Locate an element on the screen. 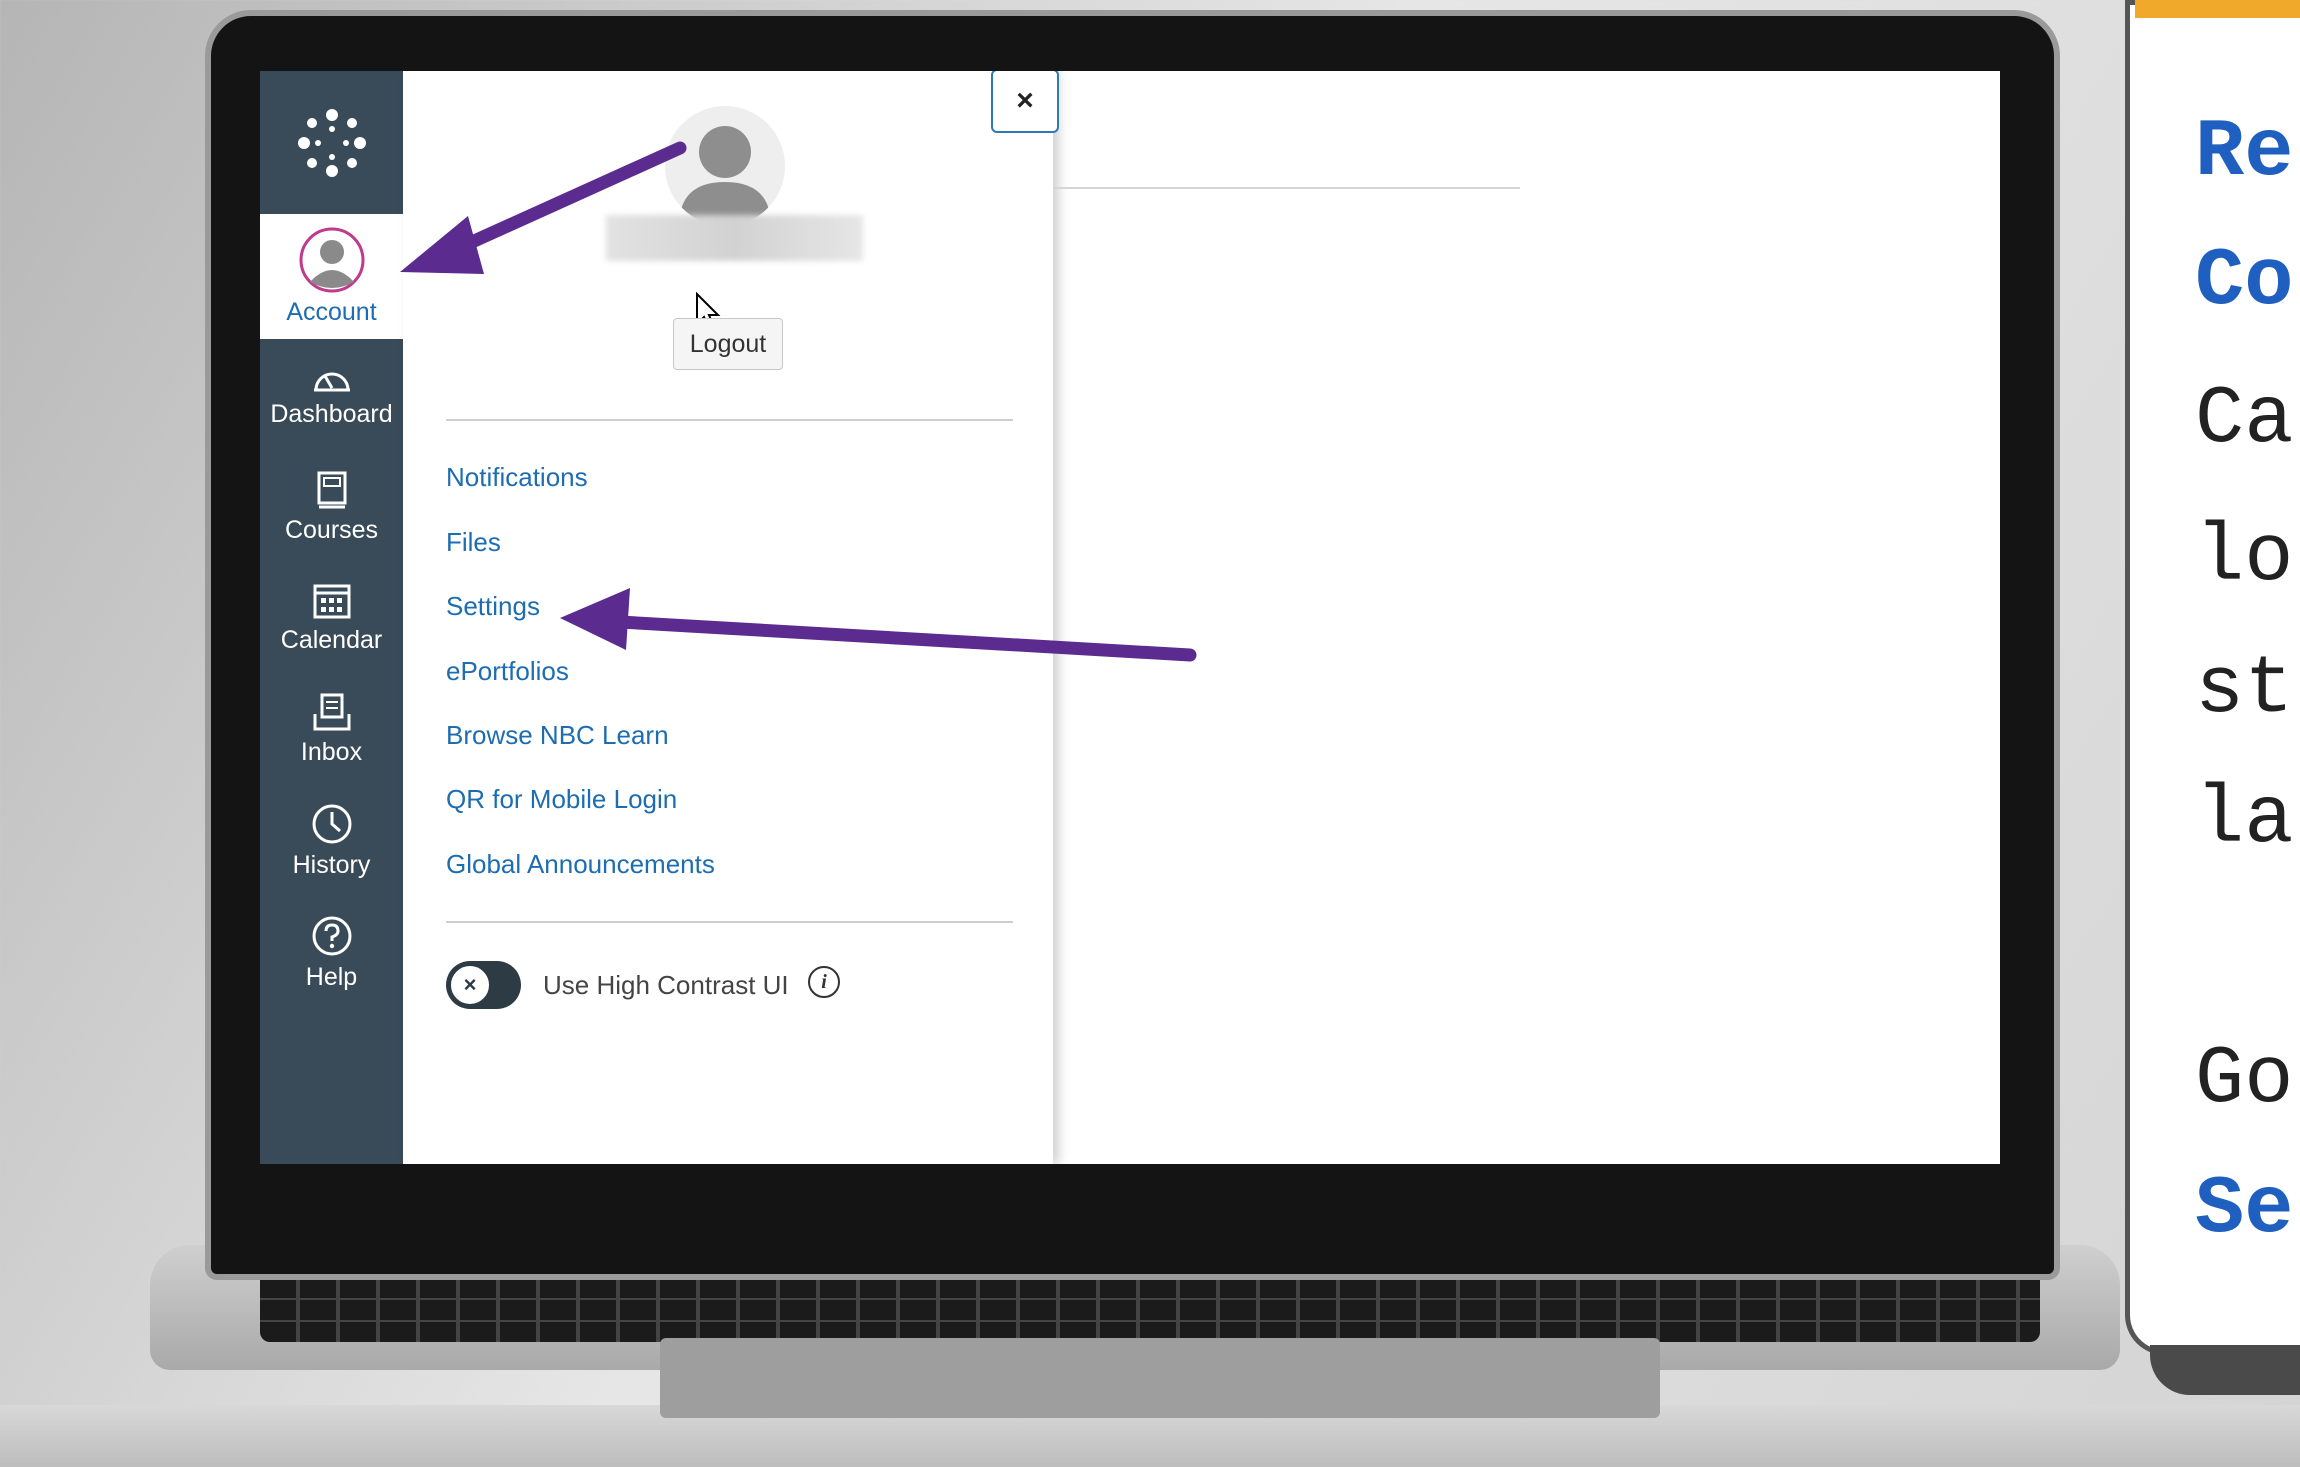 The height and width of the screenshot is (1467, 2300). card-heading-line-1: Re is located at coordinates (2244, 152).